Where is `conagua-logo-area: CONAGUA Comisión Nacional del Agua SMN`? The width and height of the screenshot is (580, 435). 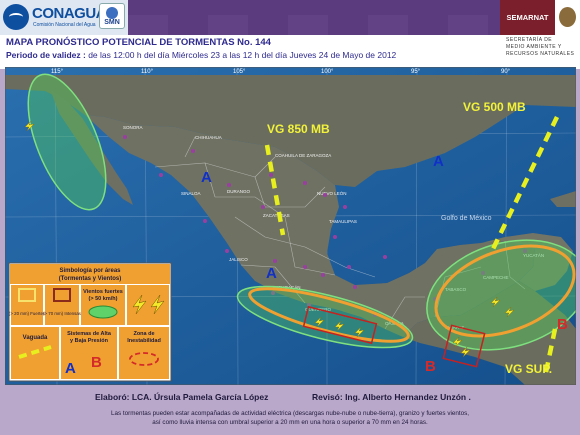 conagua-logo-area: CONAGUA Comisión Nacional del Agua SMN is located at coordinates (64, 17).